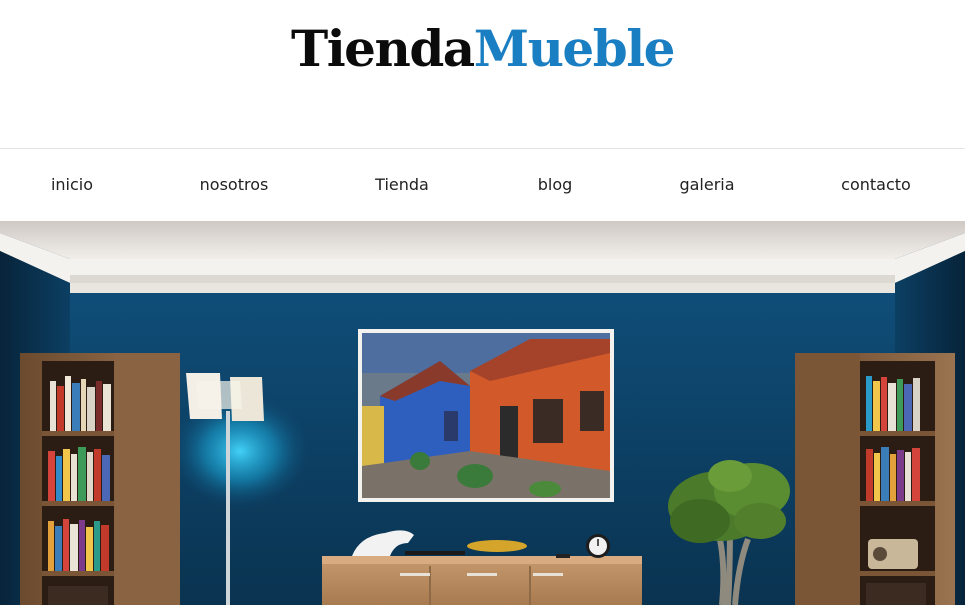  What do you see at coordinates (482, 580) in the screenshot?
I see `dresser` at bounding box center [482, 580].